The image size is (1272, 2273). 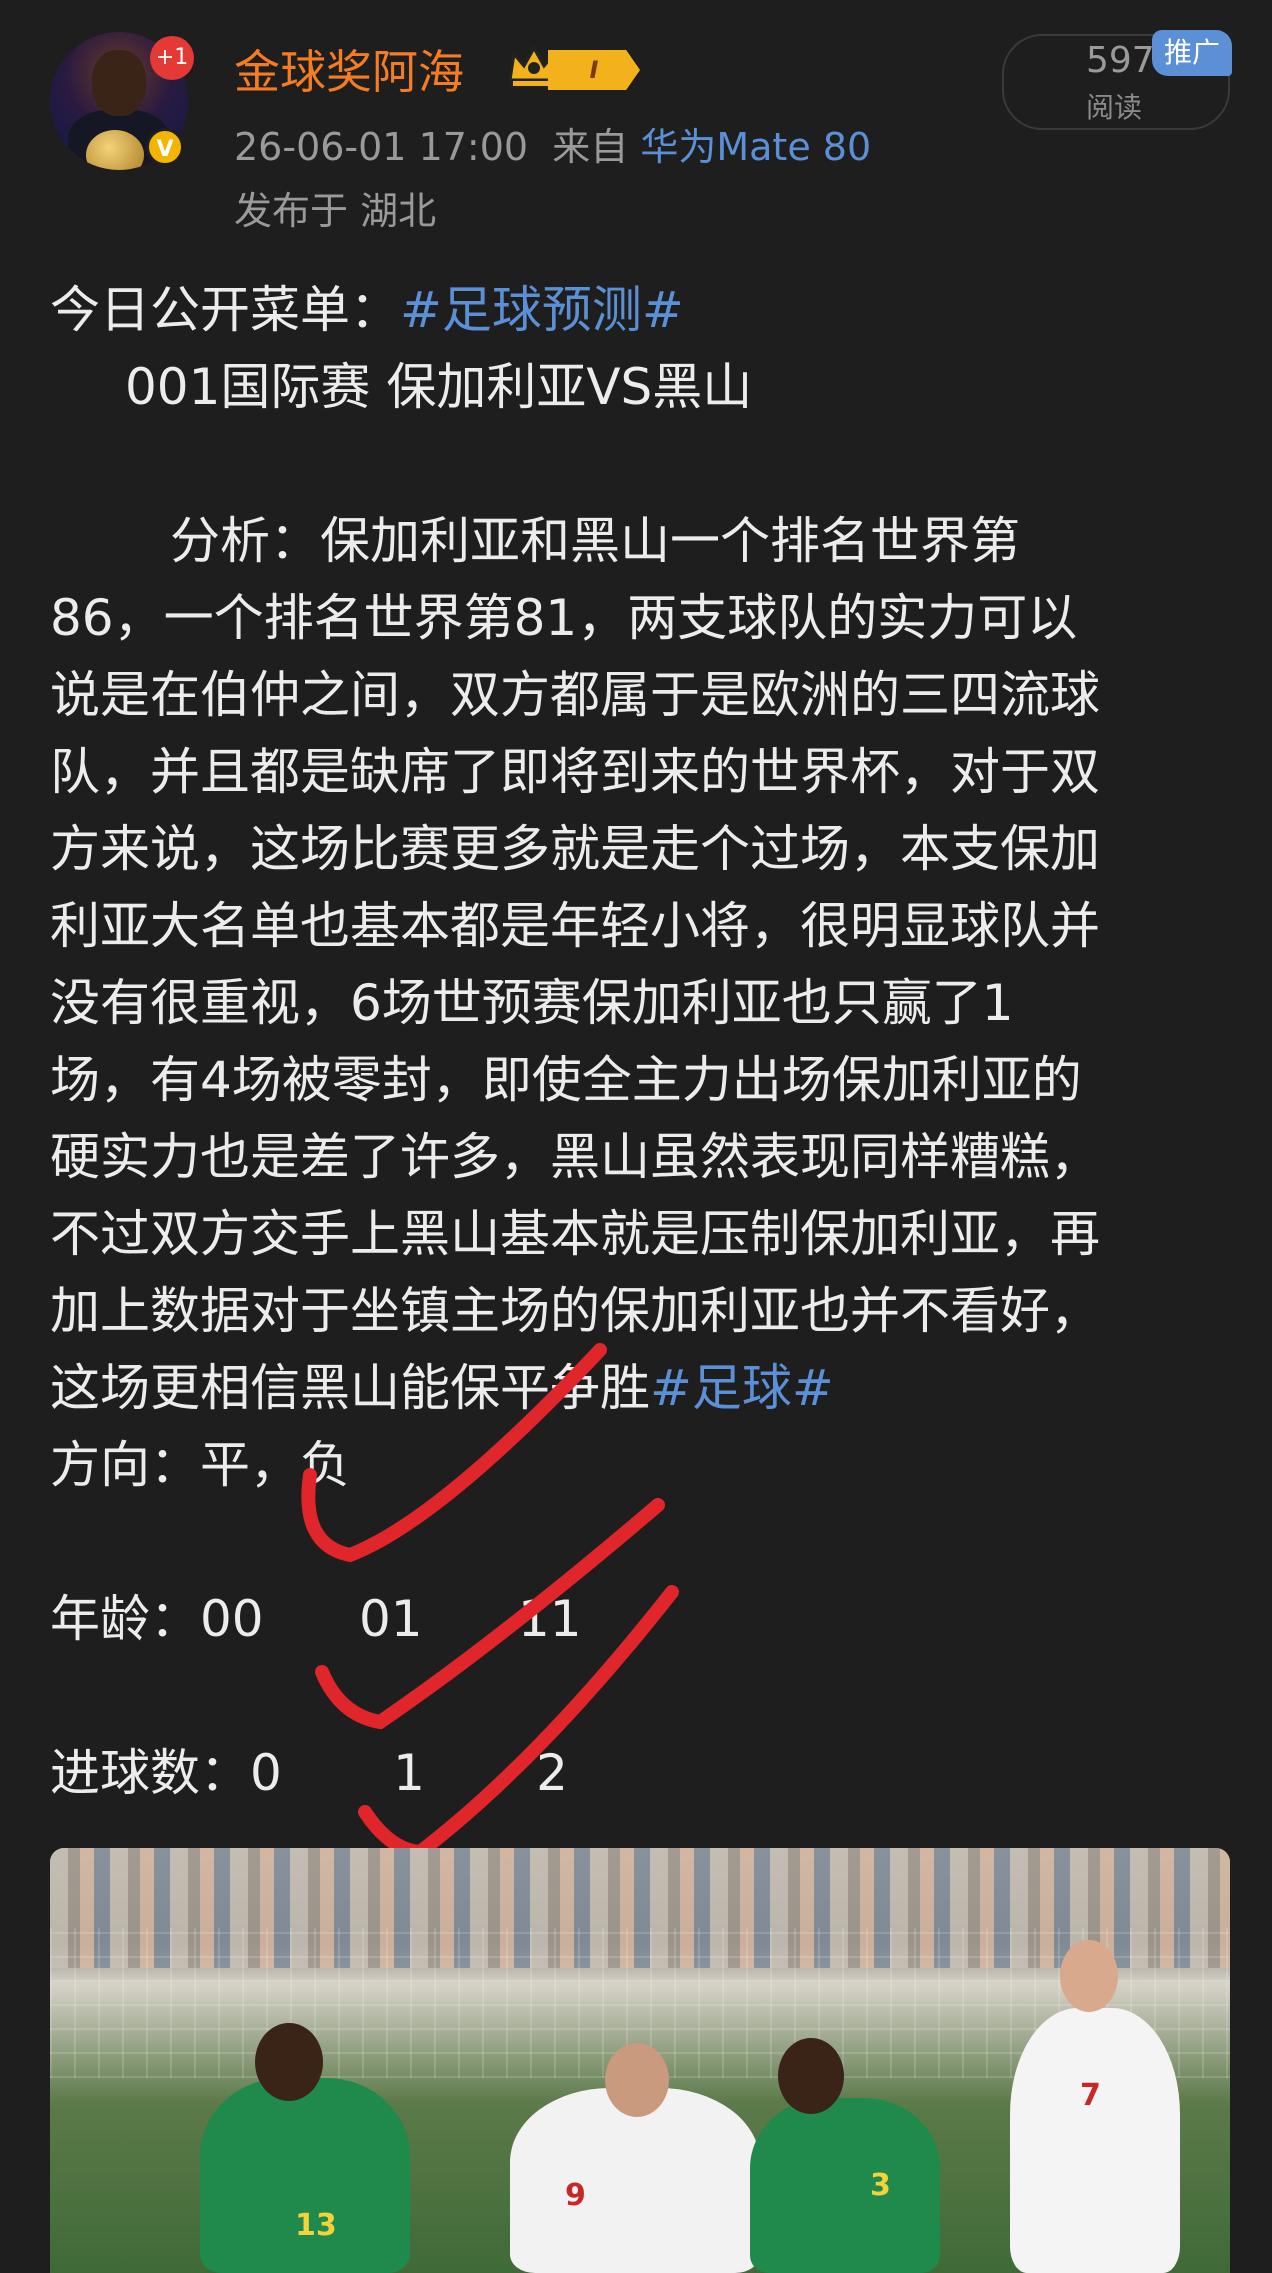 I want to click on analysis-line: 加上数据对于坐镇主场的保加利亚也并不看好，, so click(x=575, y=1311).